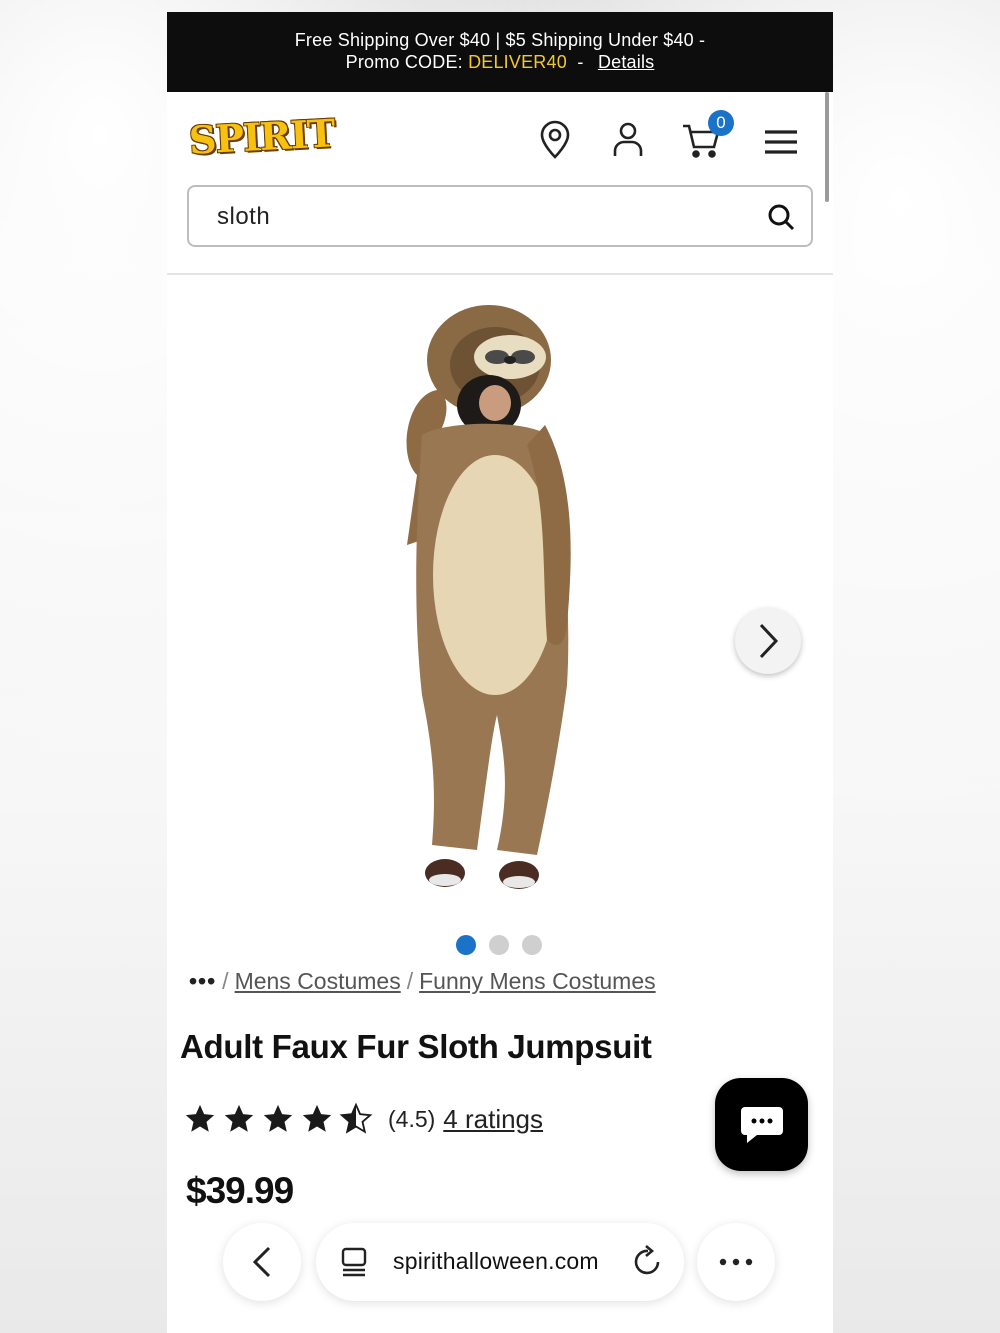 The width and height of the screenshot is (1000, 1333). I want to click on breadcrumb-item-mens-costumes: Mens Costumes, so click(318, 981).